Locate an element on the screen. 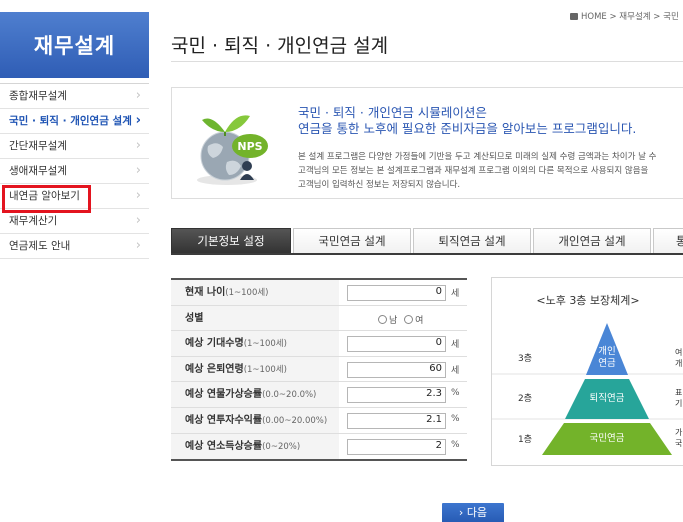 The height and width of the screenshot is (522, 683). gender-male-radio is located at coordinates (382, 319).